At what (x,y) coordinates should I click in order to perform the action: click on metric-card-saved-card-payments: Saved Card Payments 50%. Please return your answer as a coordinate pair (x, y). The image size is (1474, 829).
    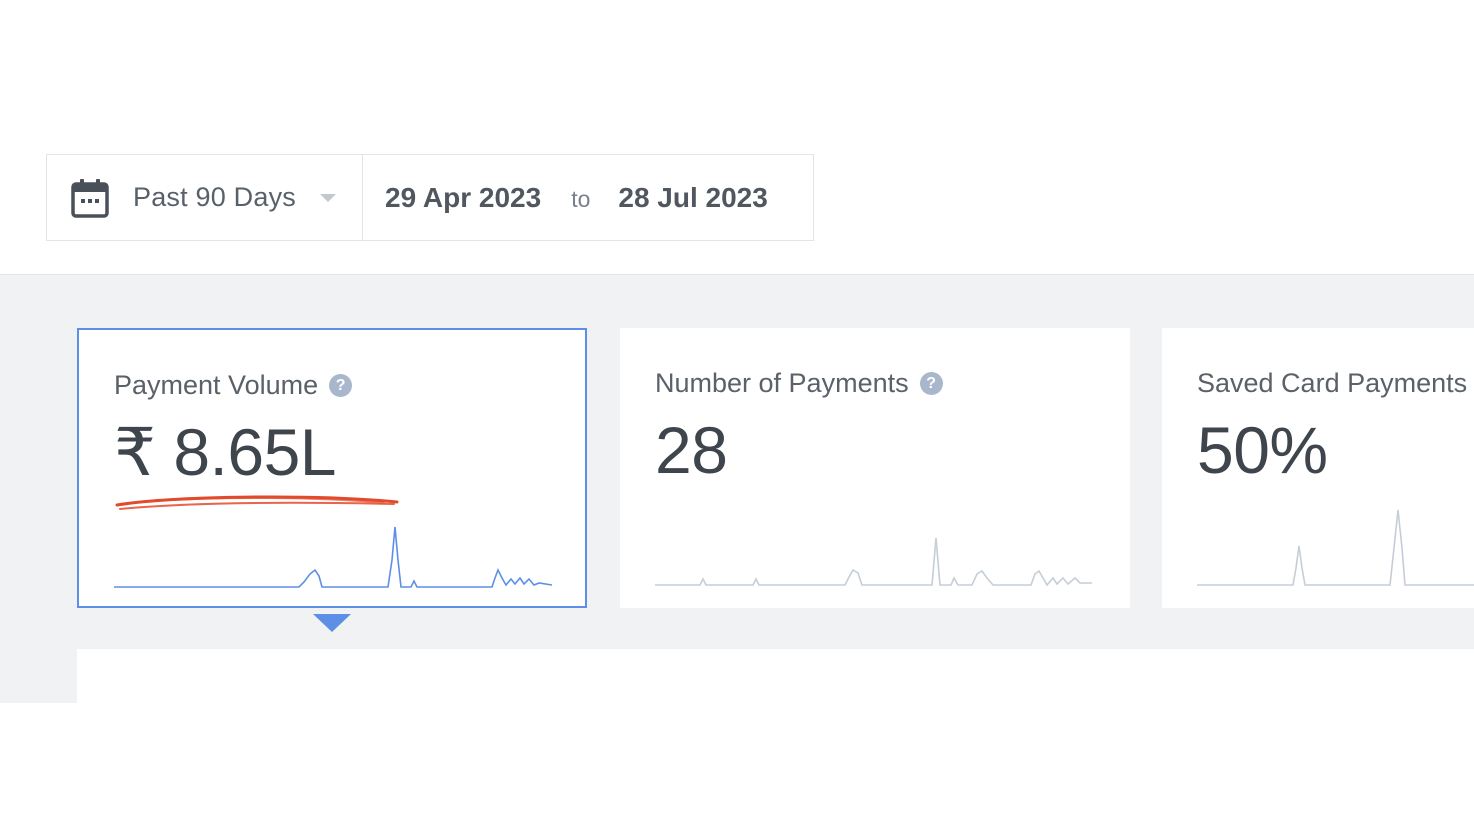
    Looking at the image, I should click on (1318, 468).